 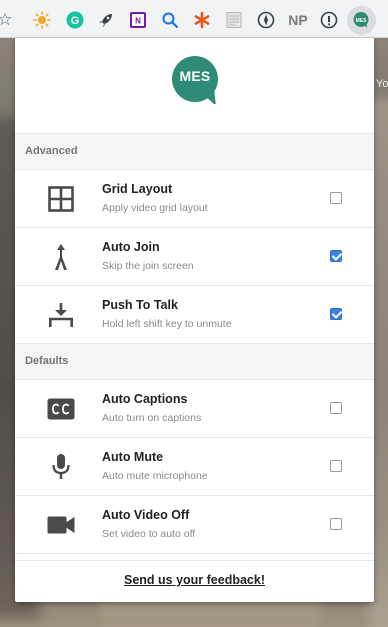 What do you see at coordinates (194, 467) in the screenshot?
I see `setting-row-auto-mute: Auto Mute Auto mute microphone` at bounding box center [194, 467].